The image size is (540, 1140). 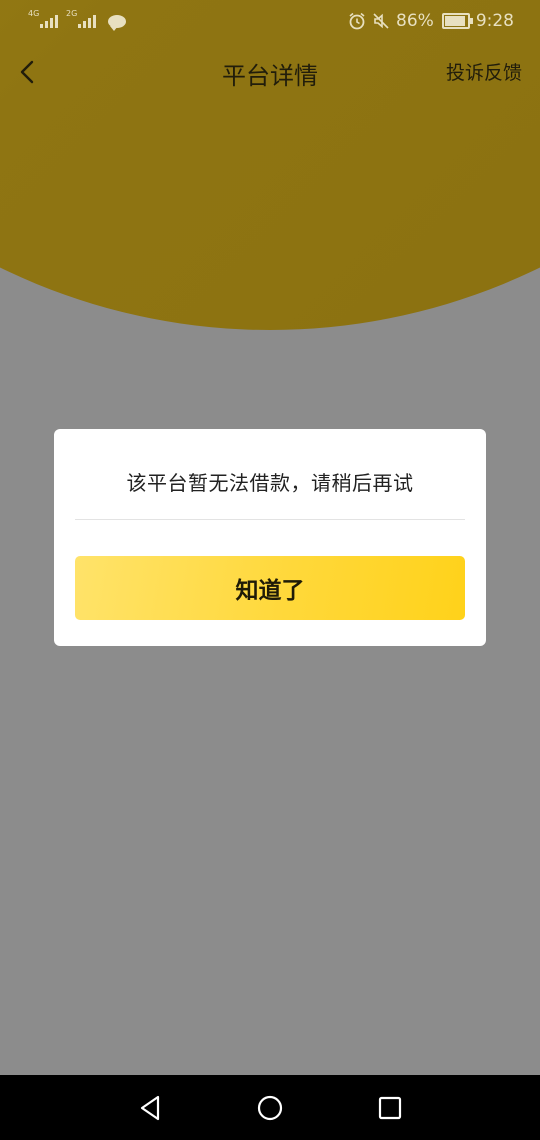 I want to click on sim2-network-label: 2G, so click(x=72, y=13).